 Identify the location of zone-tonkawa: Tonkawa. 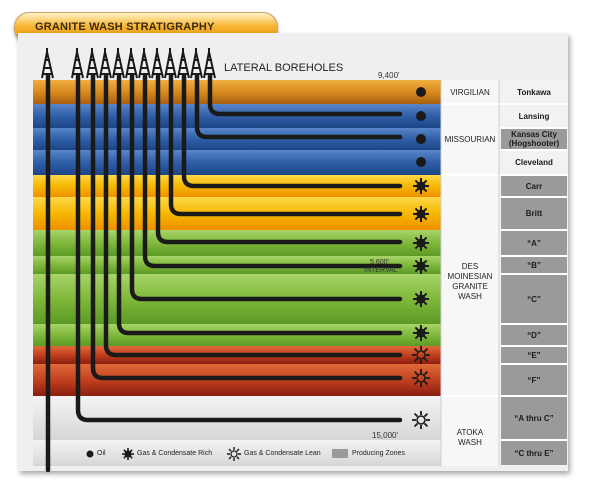
(534, 92).